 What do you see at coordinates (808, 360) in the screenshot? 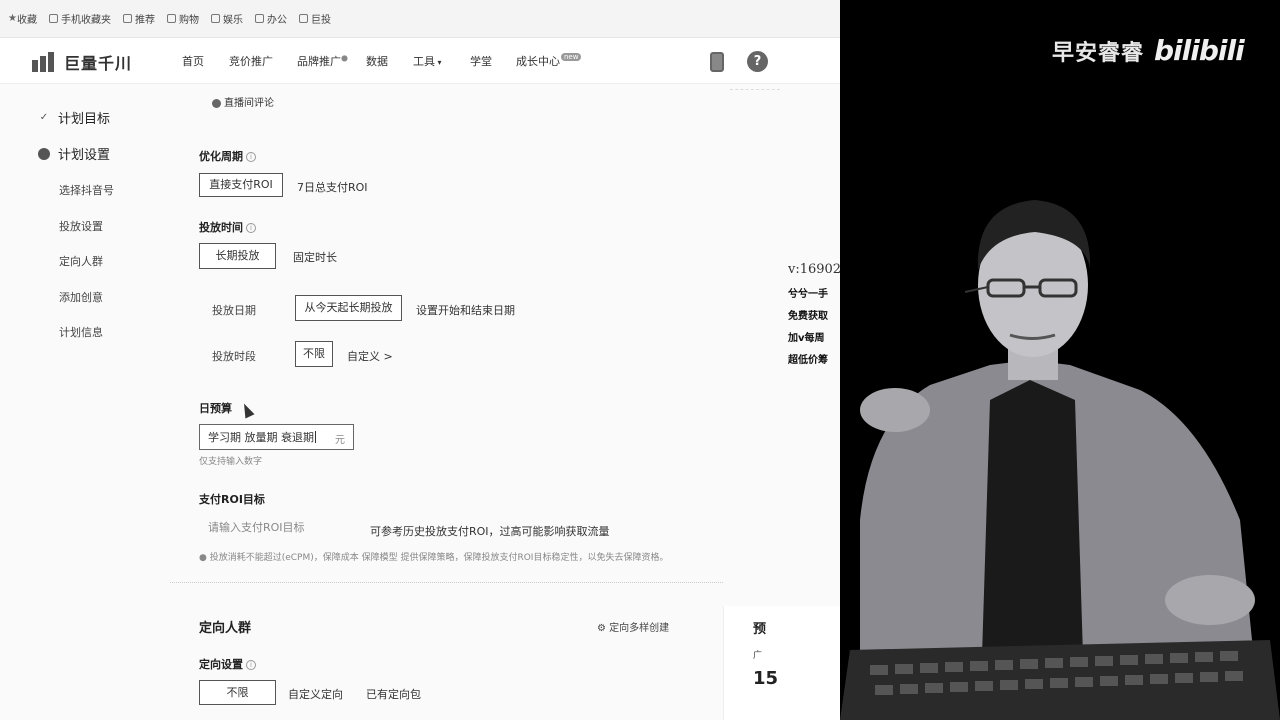
I see `contact-line: 超低价筹` at bounding box center [808, 360].